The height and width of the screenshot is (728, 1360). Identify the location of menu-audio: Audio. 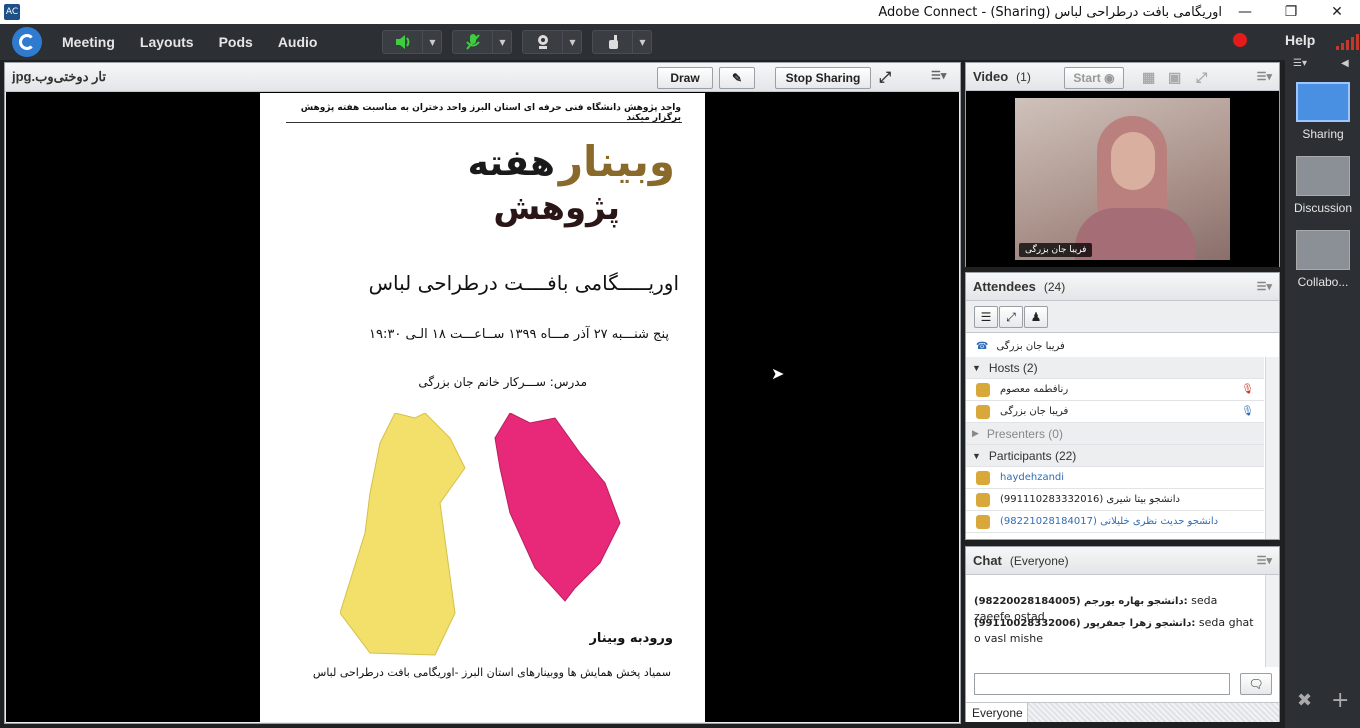
(298, 42).